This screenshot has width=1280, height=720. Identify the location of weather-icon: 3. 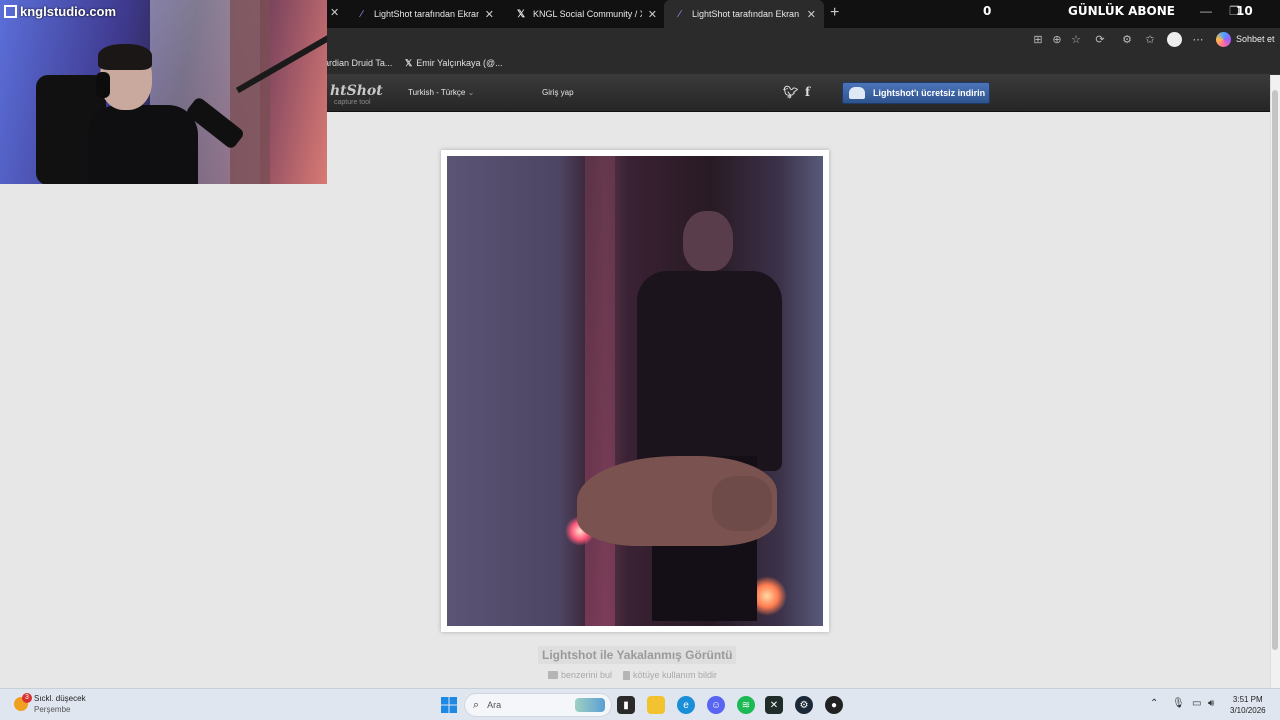
(23, 702).